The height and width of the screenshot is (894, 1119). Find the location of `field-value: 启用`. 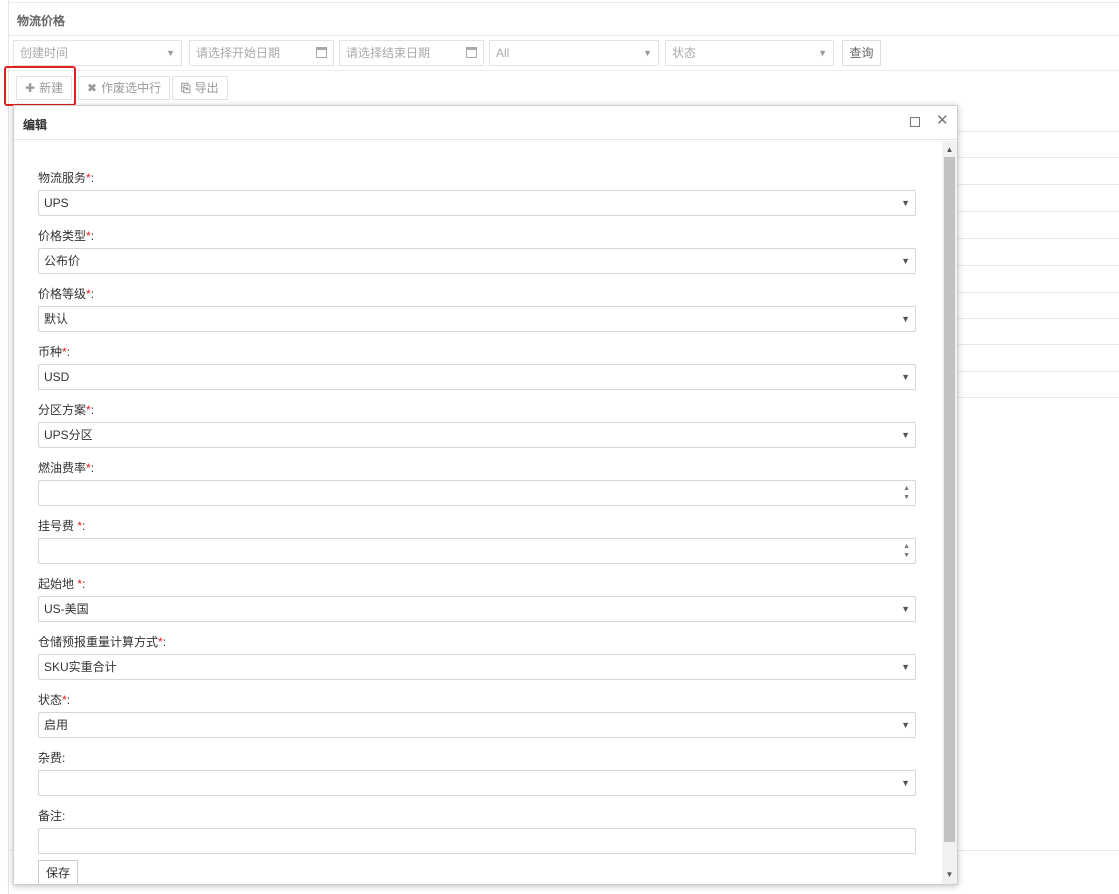

field-value: 启用 is located at coordinates (56, 725).